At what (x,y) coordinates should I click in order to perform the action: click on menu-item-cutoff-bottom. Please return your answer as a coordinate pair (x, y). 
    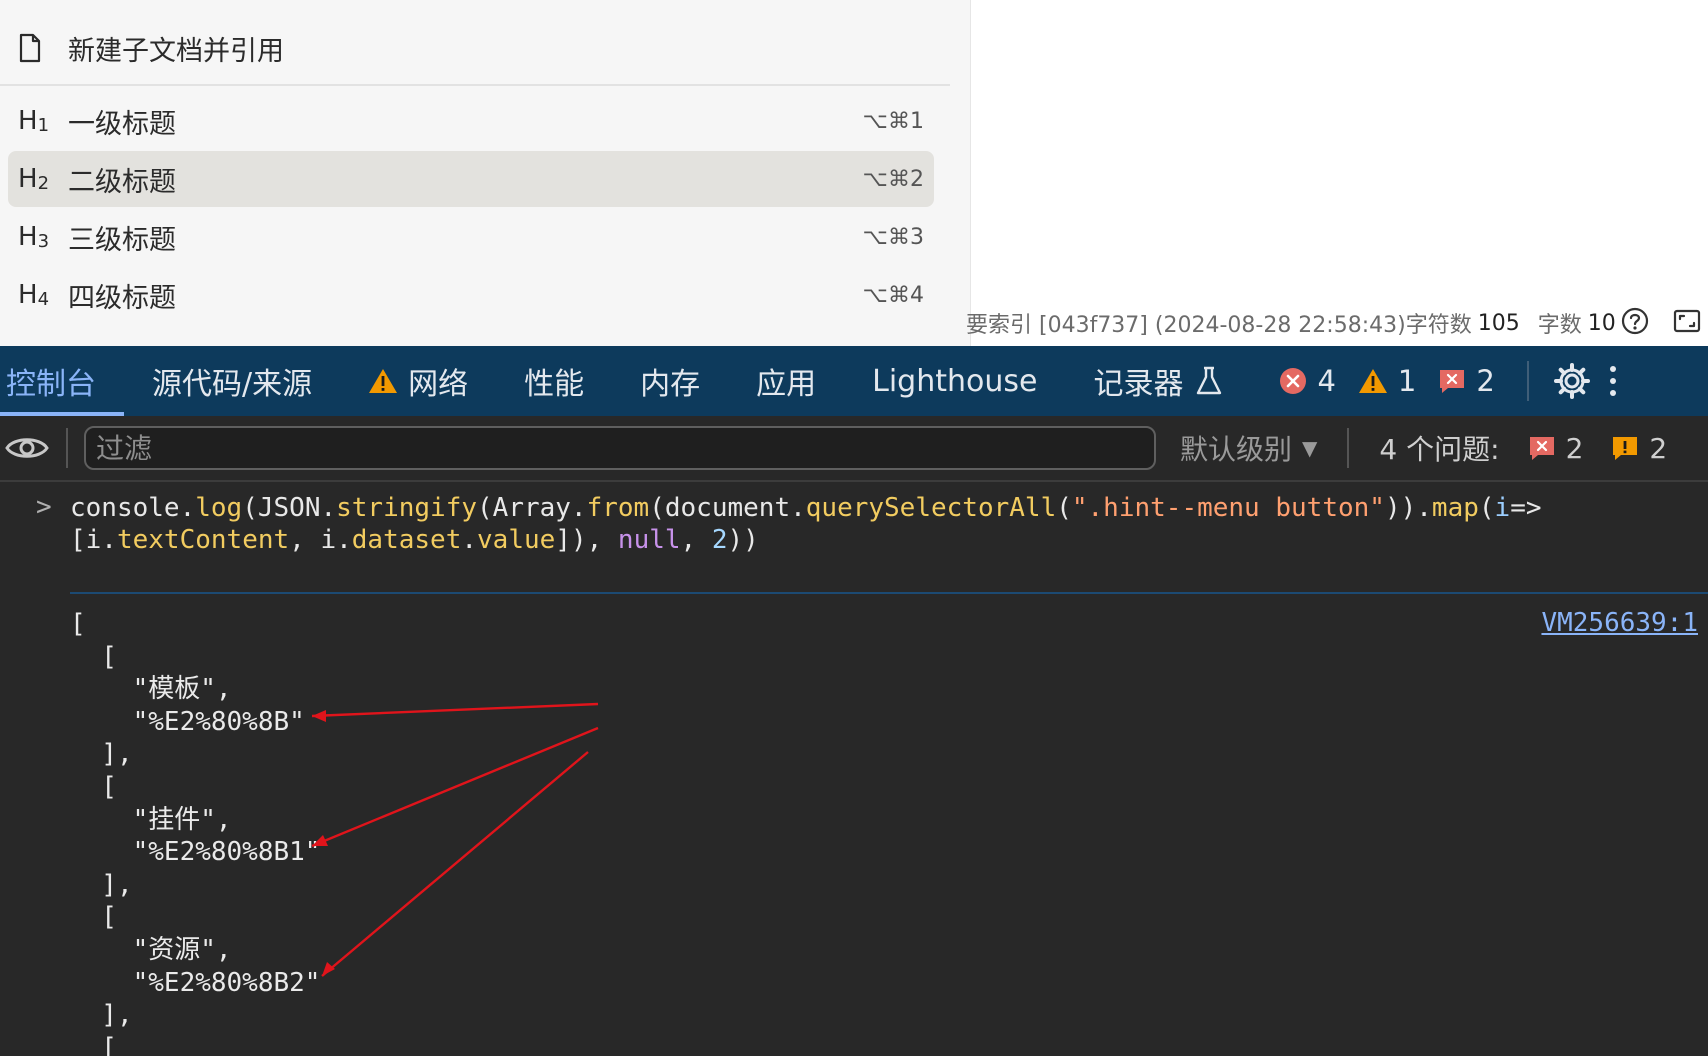
    Looking at the image, I should click on (471, 335).